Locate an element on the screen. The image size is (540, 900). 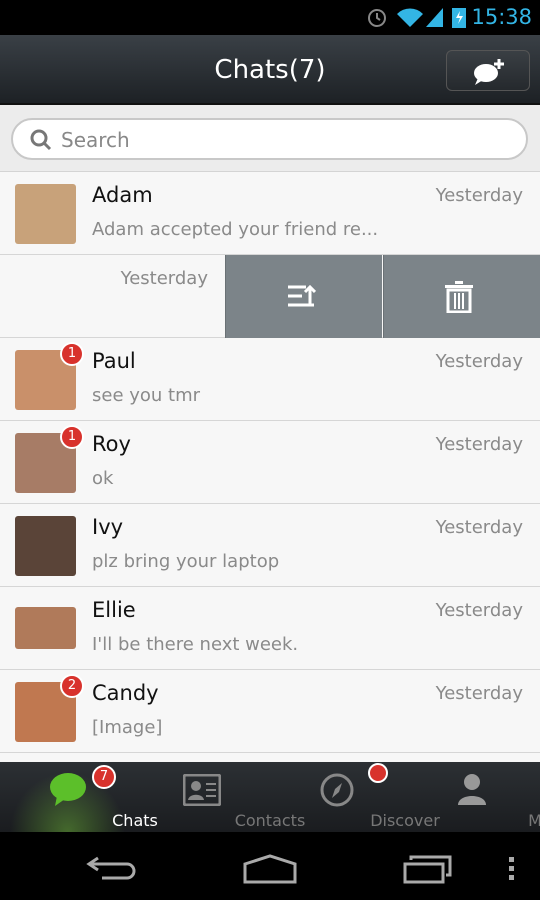
chat-name: Ivy is located at coordinates (108, 527).